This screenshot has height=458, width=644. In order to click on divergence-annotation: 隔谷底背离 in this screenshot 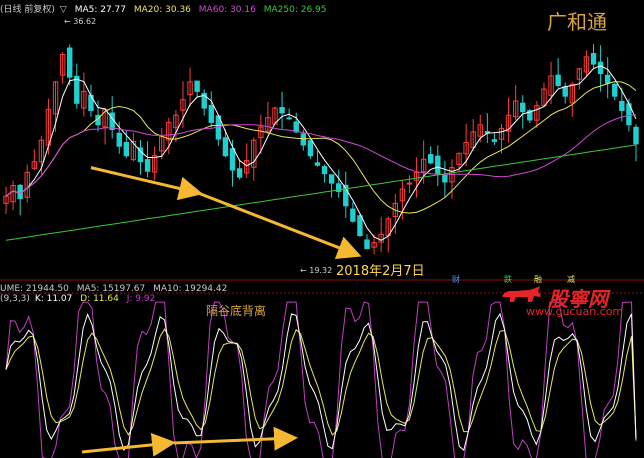, I will do `click(236, 311)`.